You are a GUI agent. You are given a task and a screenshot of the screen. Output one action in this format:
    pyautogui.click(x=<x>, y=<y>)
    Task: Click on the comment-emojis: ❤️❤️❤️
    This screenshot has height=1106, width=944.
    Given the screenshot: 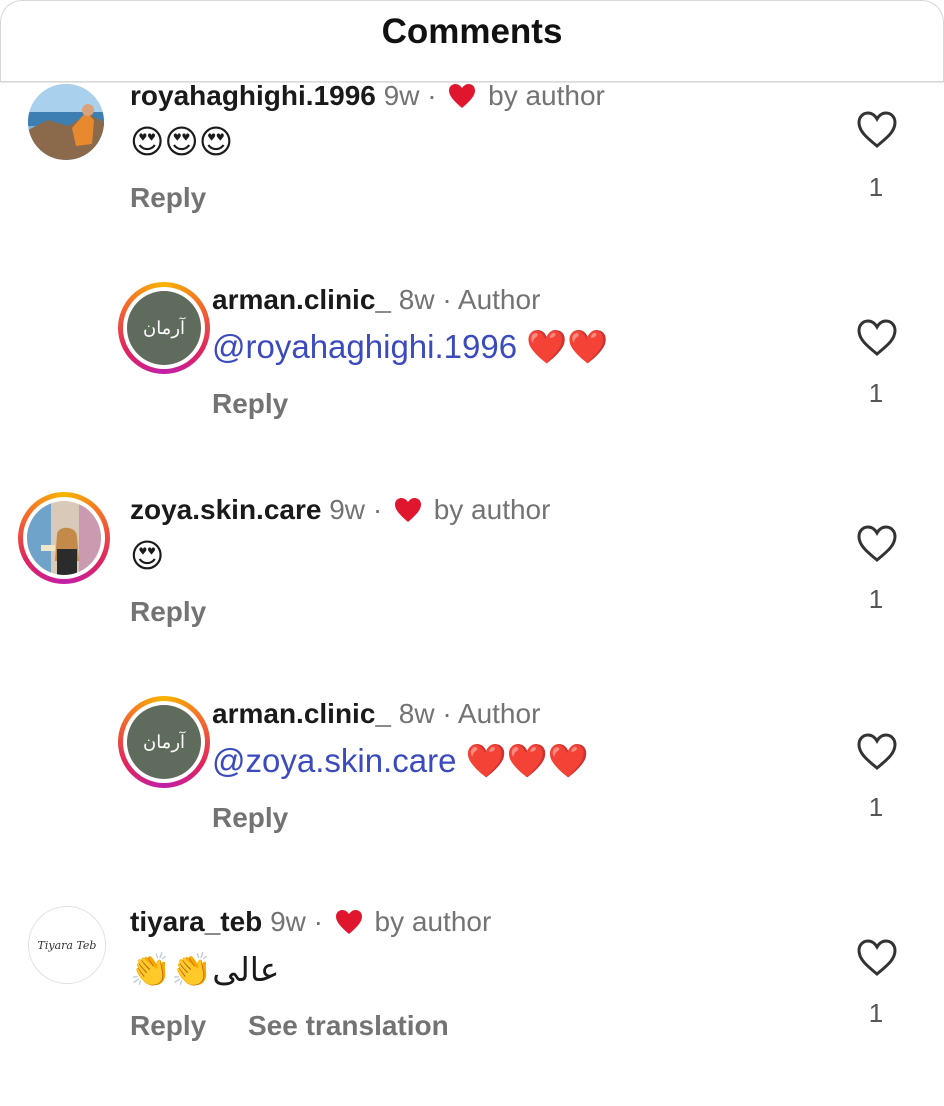 What is the action you would take?
    pyautogui.click(x=527, y=760)
    